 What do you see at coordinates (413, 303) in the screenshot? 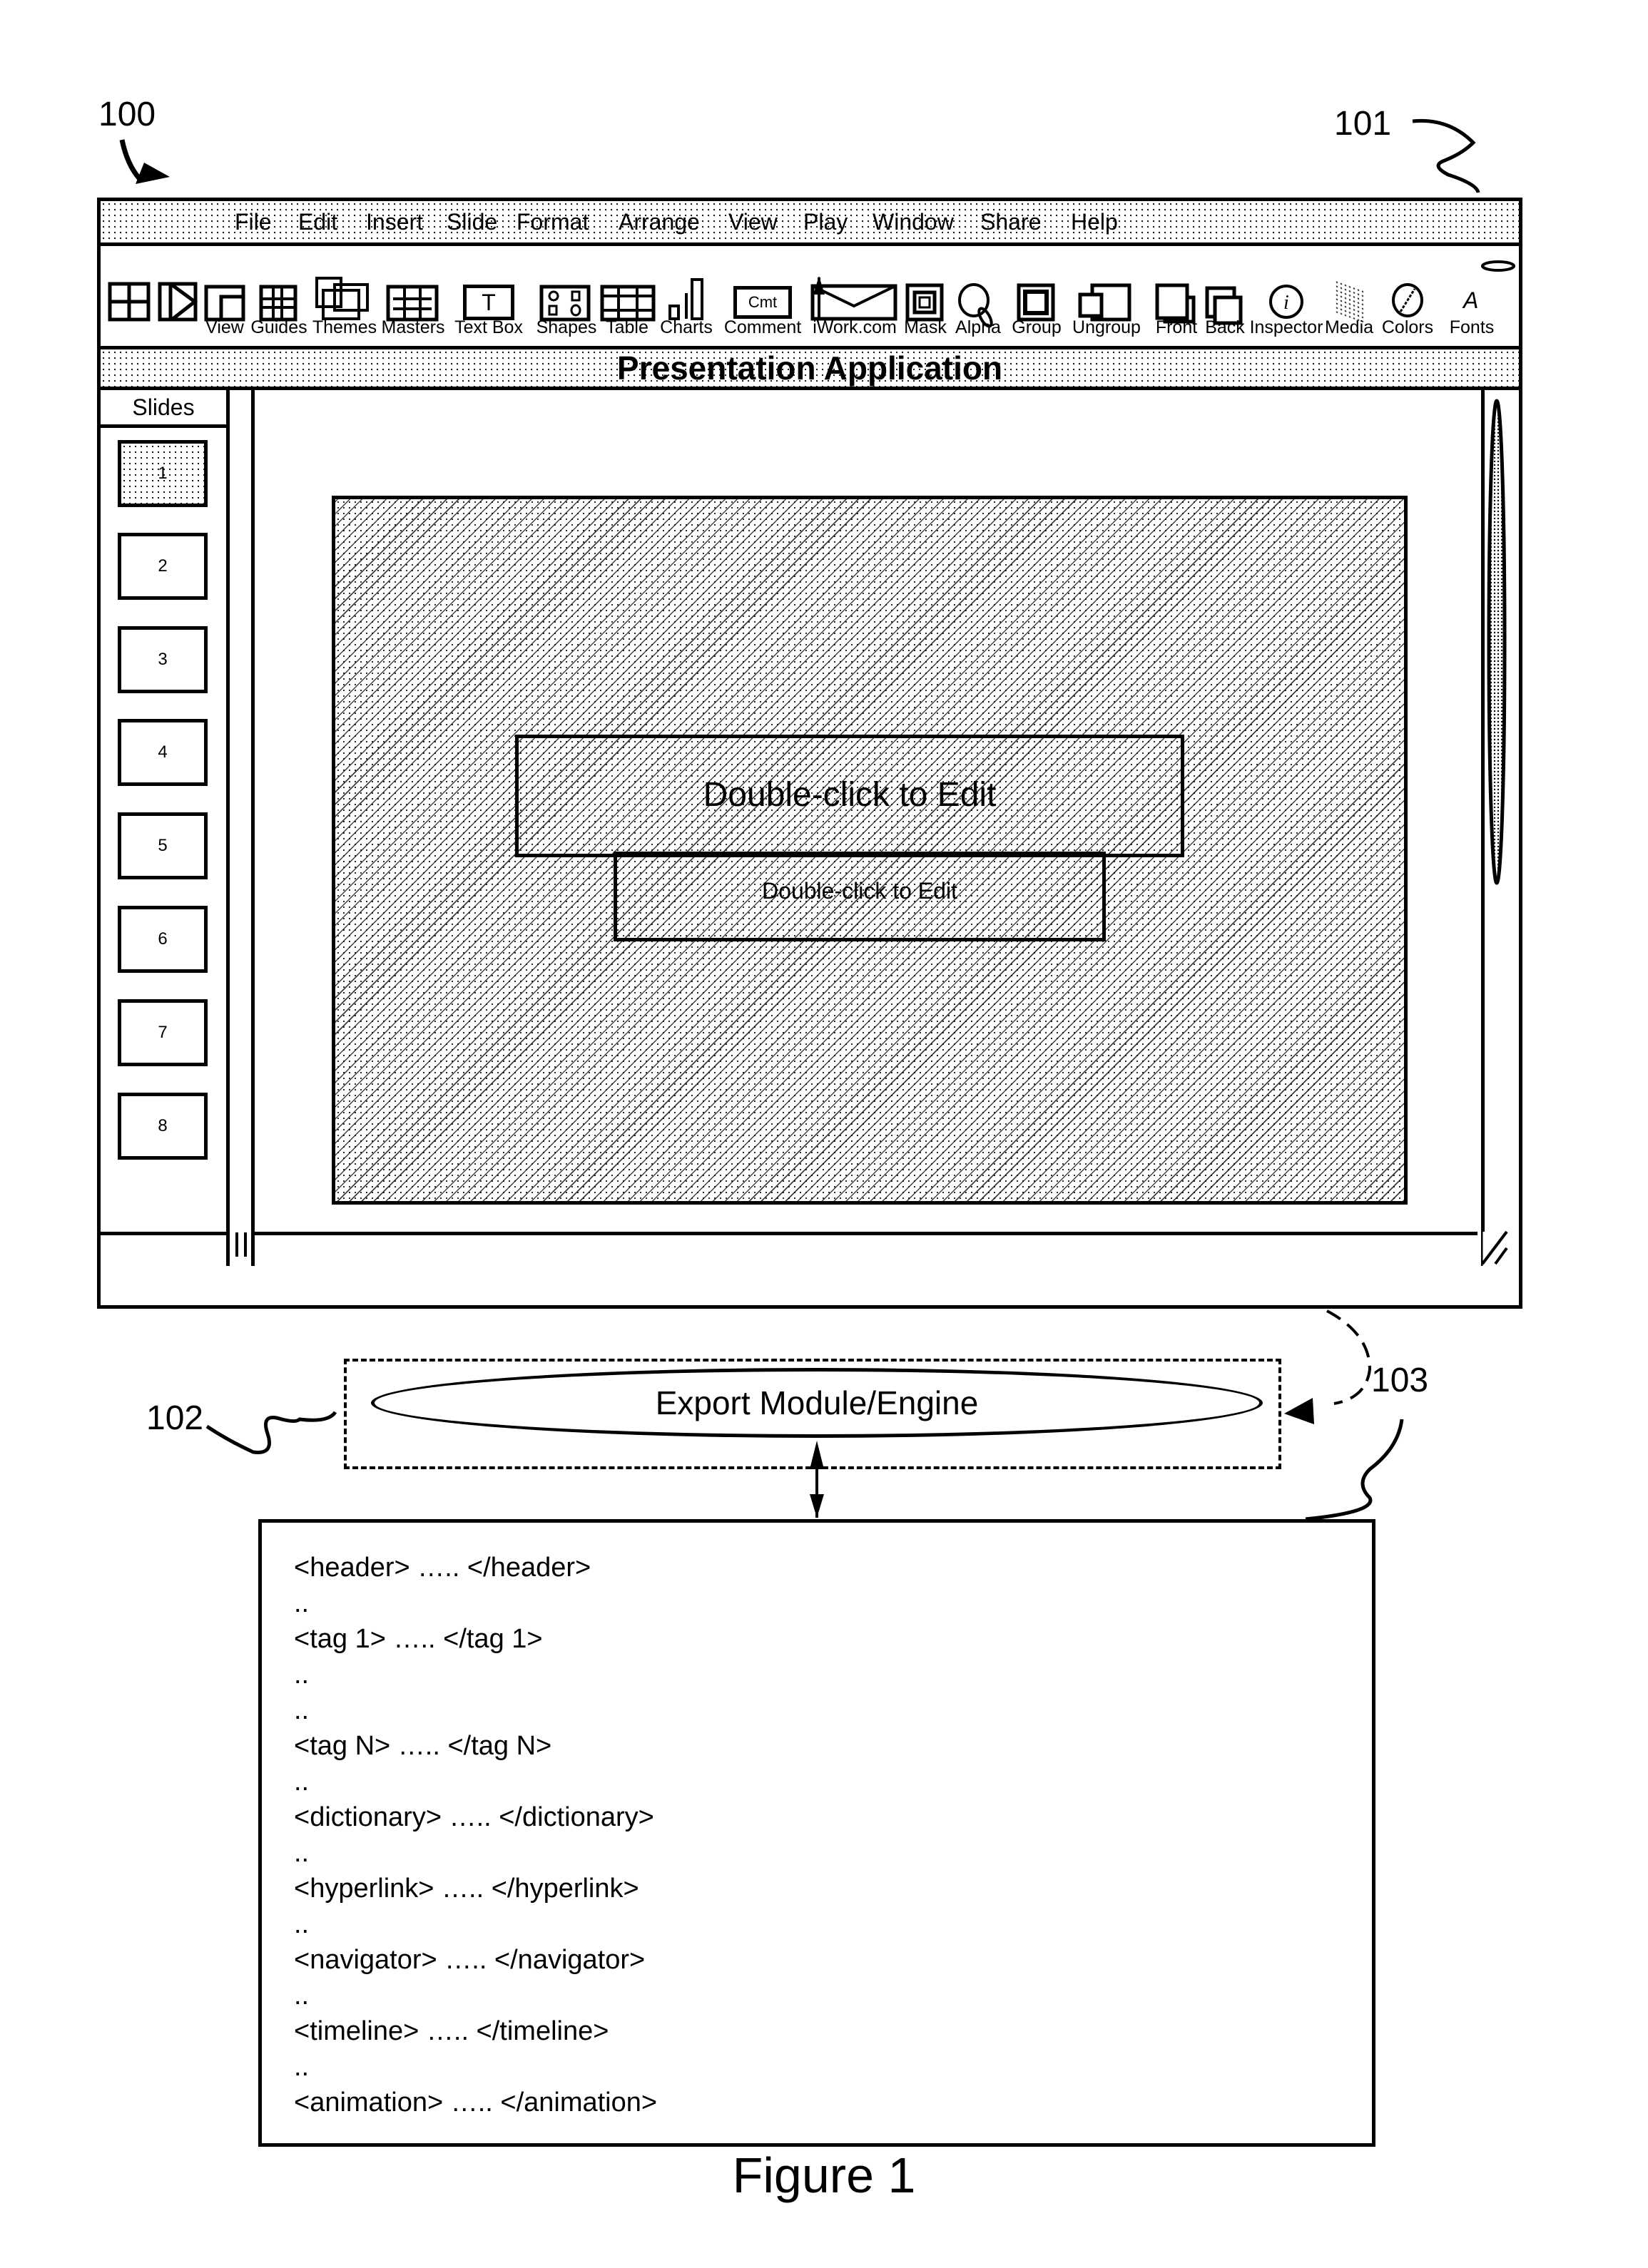
I see `masters-icon` at bounding box center [413, 303].